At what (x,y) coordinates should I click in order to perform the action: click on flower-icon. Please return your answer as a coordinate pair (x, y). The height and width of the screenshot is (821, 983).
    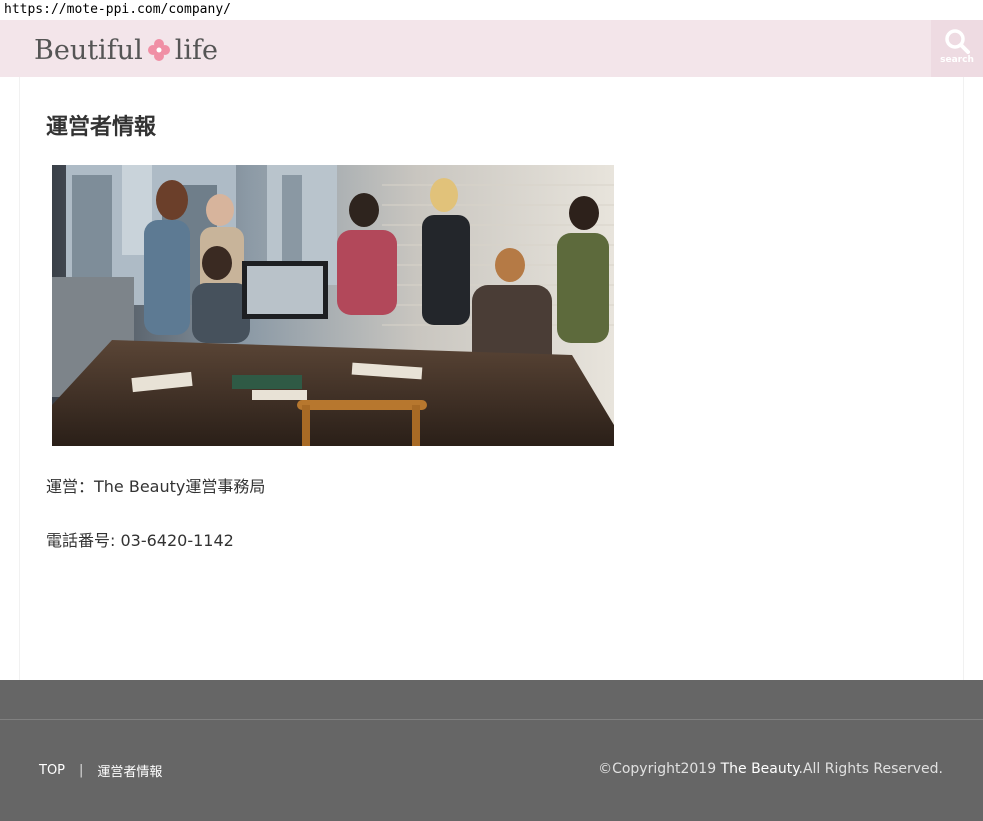
    Looking at the image, I should click on (158, 50).